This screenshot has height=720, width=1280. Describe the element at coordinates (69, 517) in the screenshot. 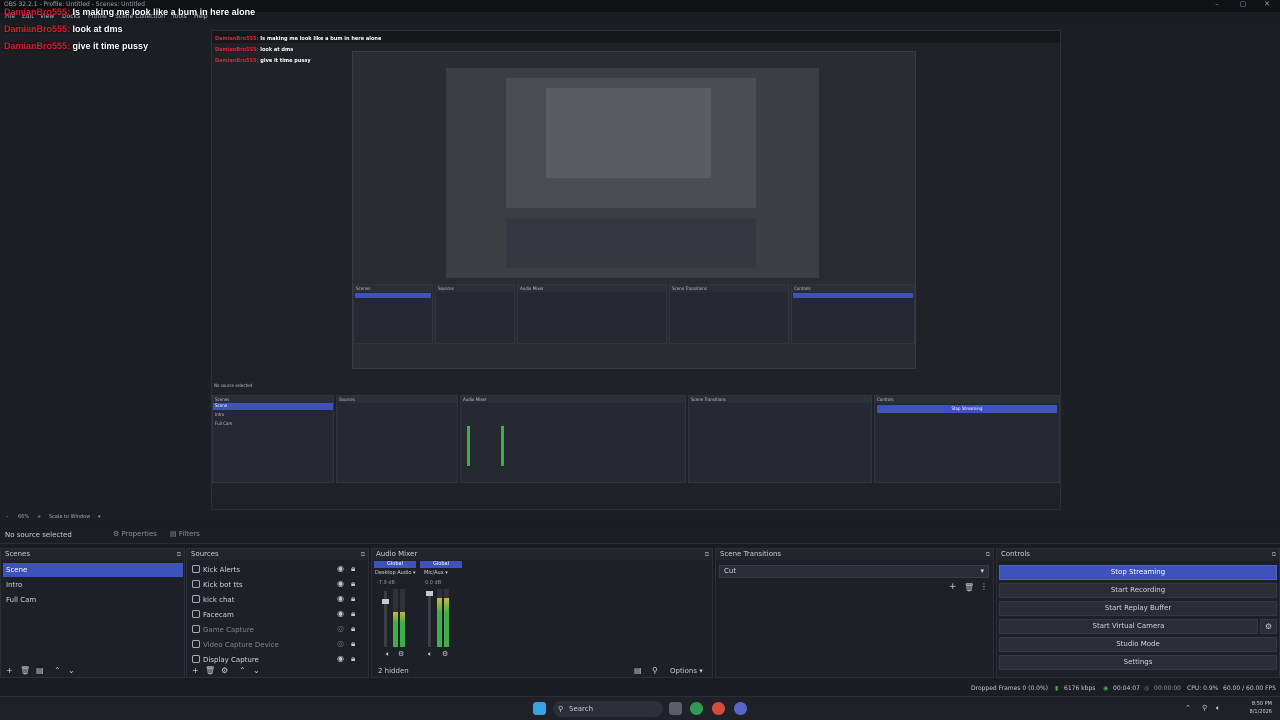

I see `scale-mode-select: Scale to Window` at that location.